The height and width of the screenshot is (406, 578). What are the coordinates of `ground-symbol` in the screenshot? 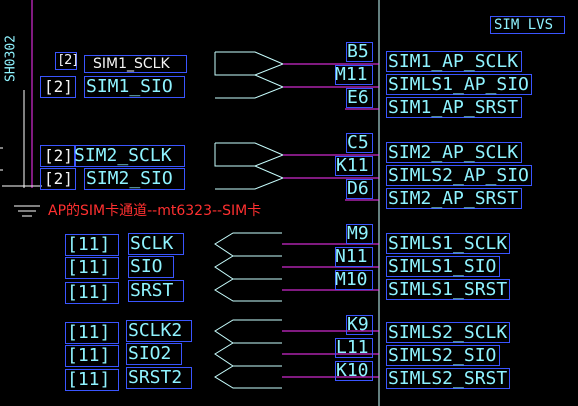 It's located at (27, 211).